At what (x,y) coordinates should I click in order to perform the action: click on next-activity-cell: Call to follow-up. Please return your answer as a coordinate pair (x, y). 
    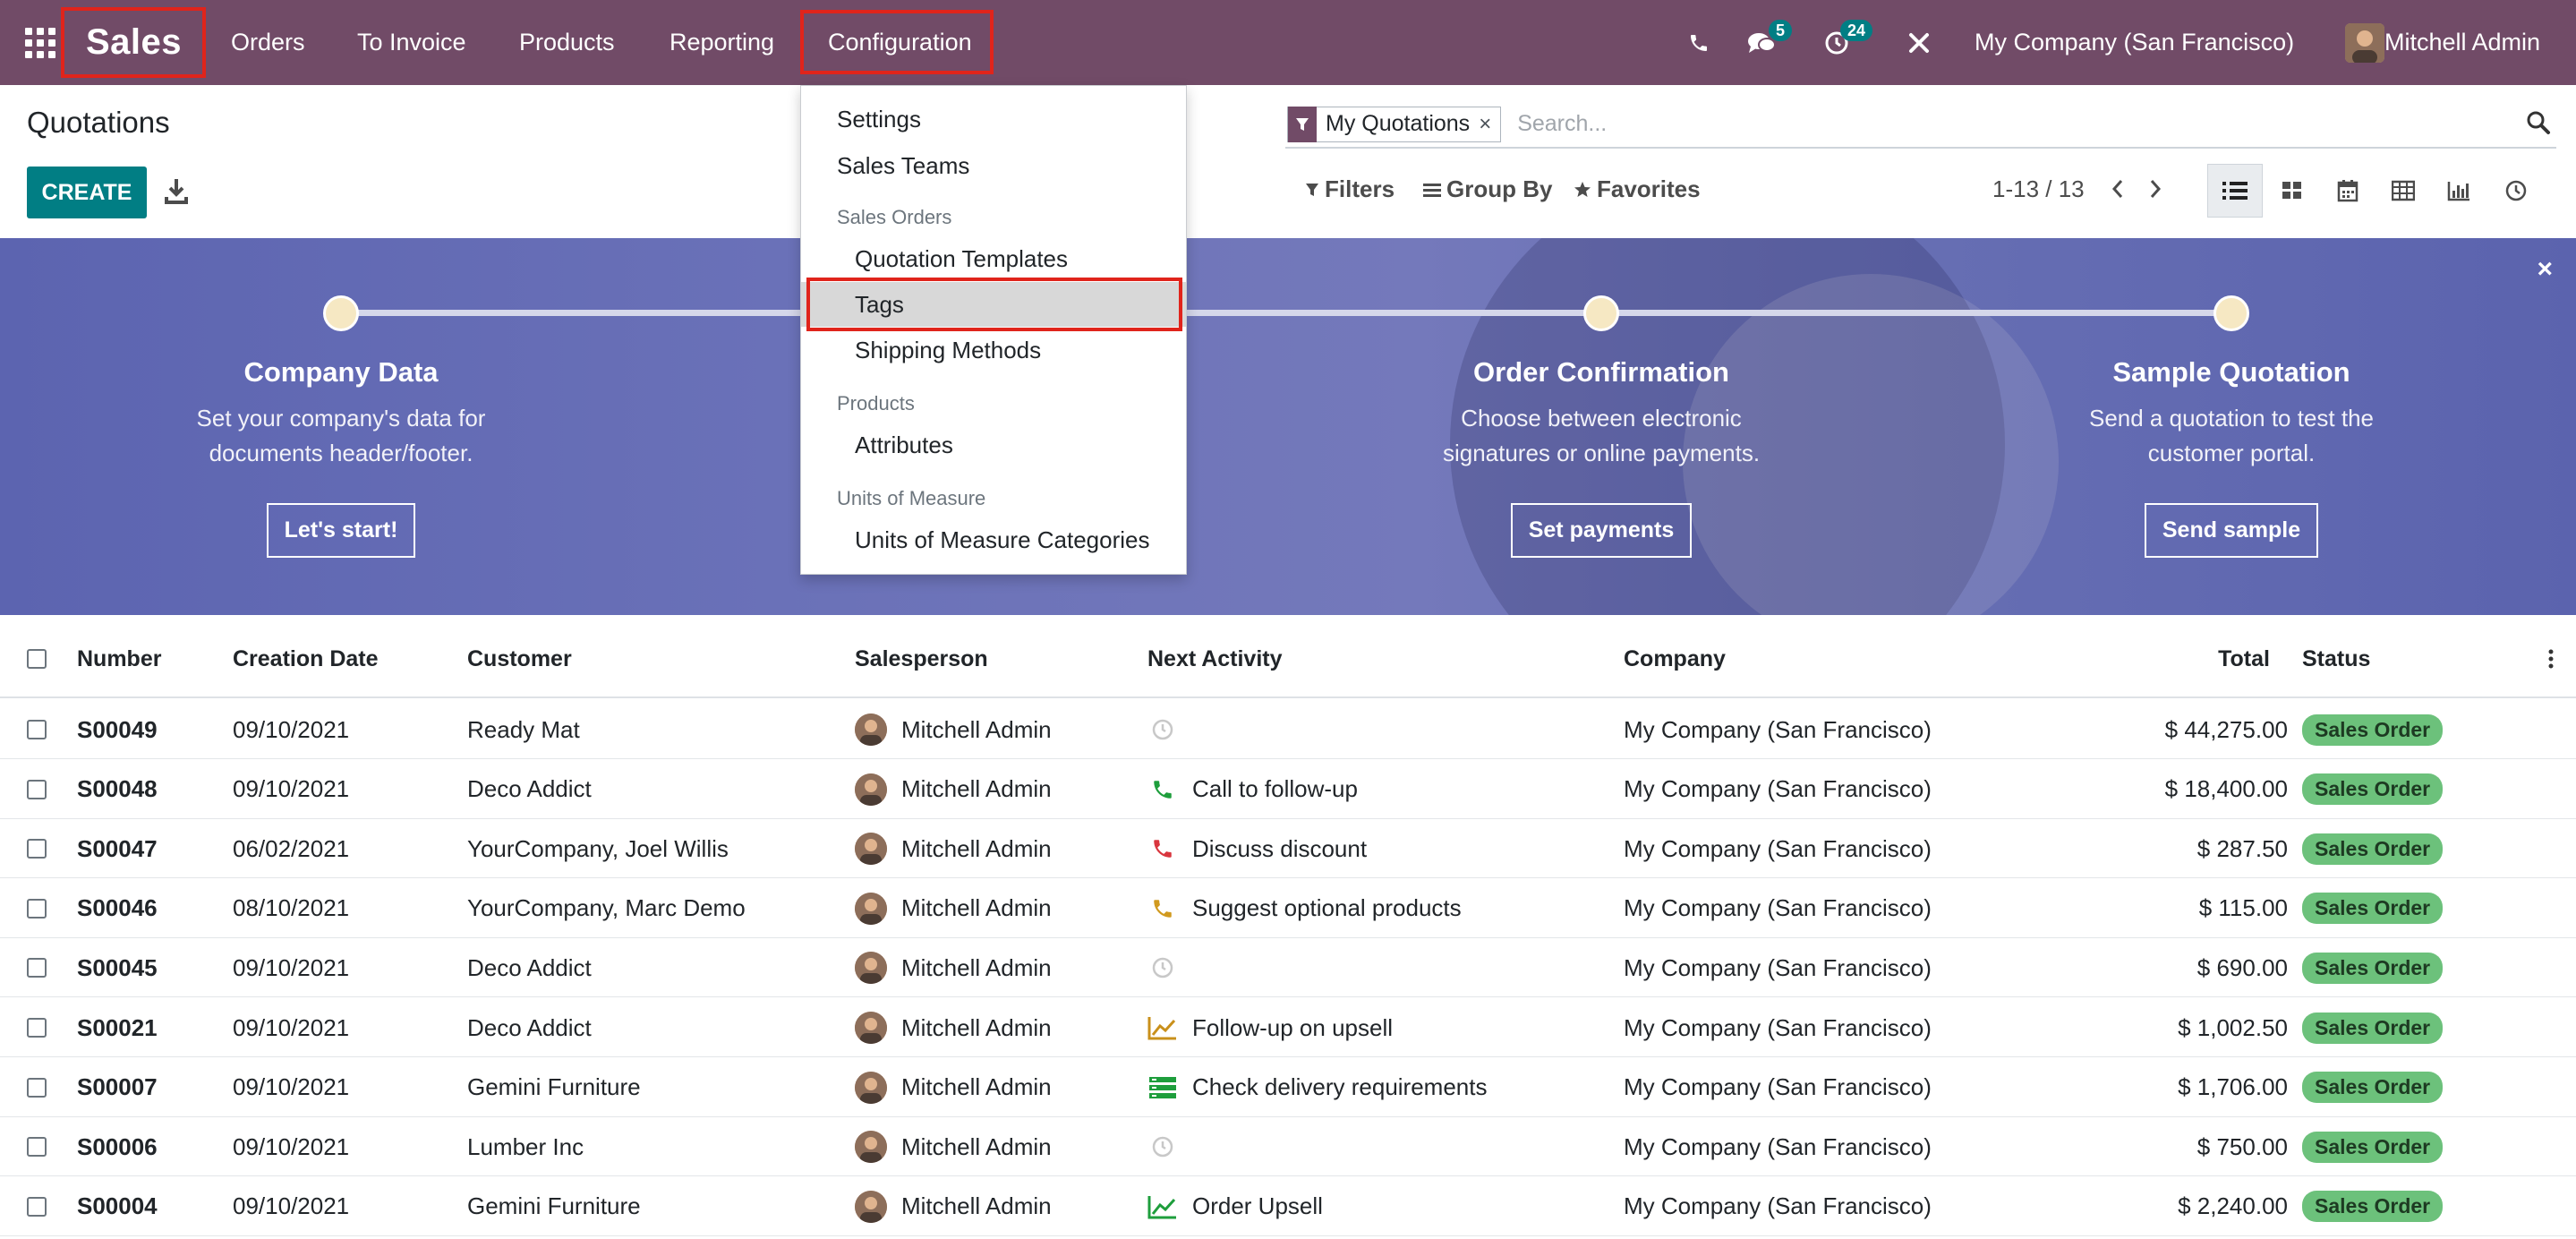
    Looking at the image, I should click on (1252, 789).